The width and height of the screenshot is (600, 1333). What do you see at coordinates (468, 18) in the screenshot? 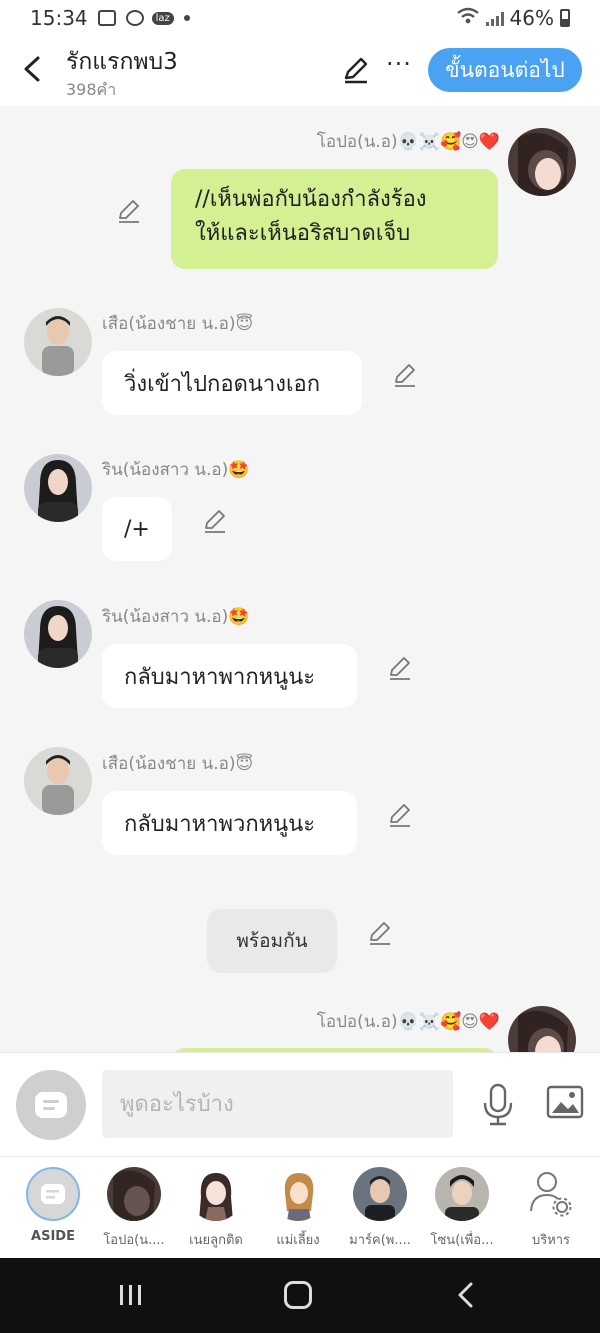
I see `wifi-icon` at bounding box center [468, 18].